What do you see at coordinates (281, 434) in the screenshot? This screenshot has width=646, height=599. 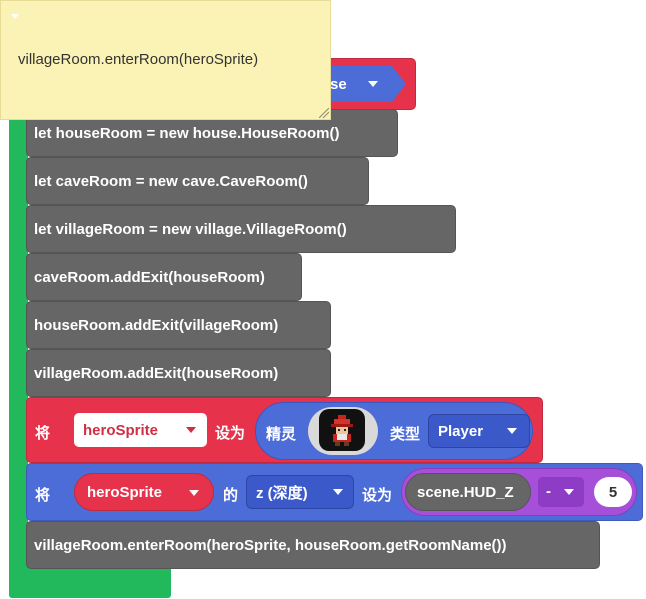 I see `sprite-label: 精灵` at bounding box center [281, 434].